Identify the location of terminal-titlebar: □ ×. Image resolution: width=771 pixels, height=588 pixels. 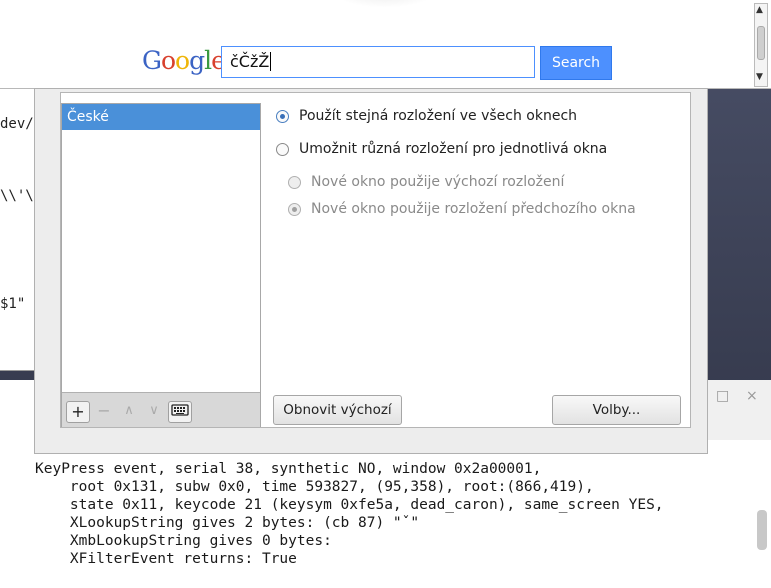
(739, 410).